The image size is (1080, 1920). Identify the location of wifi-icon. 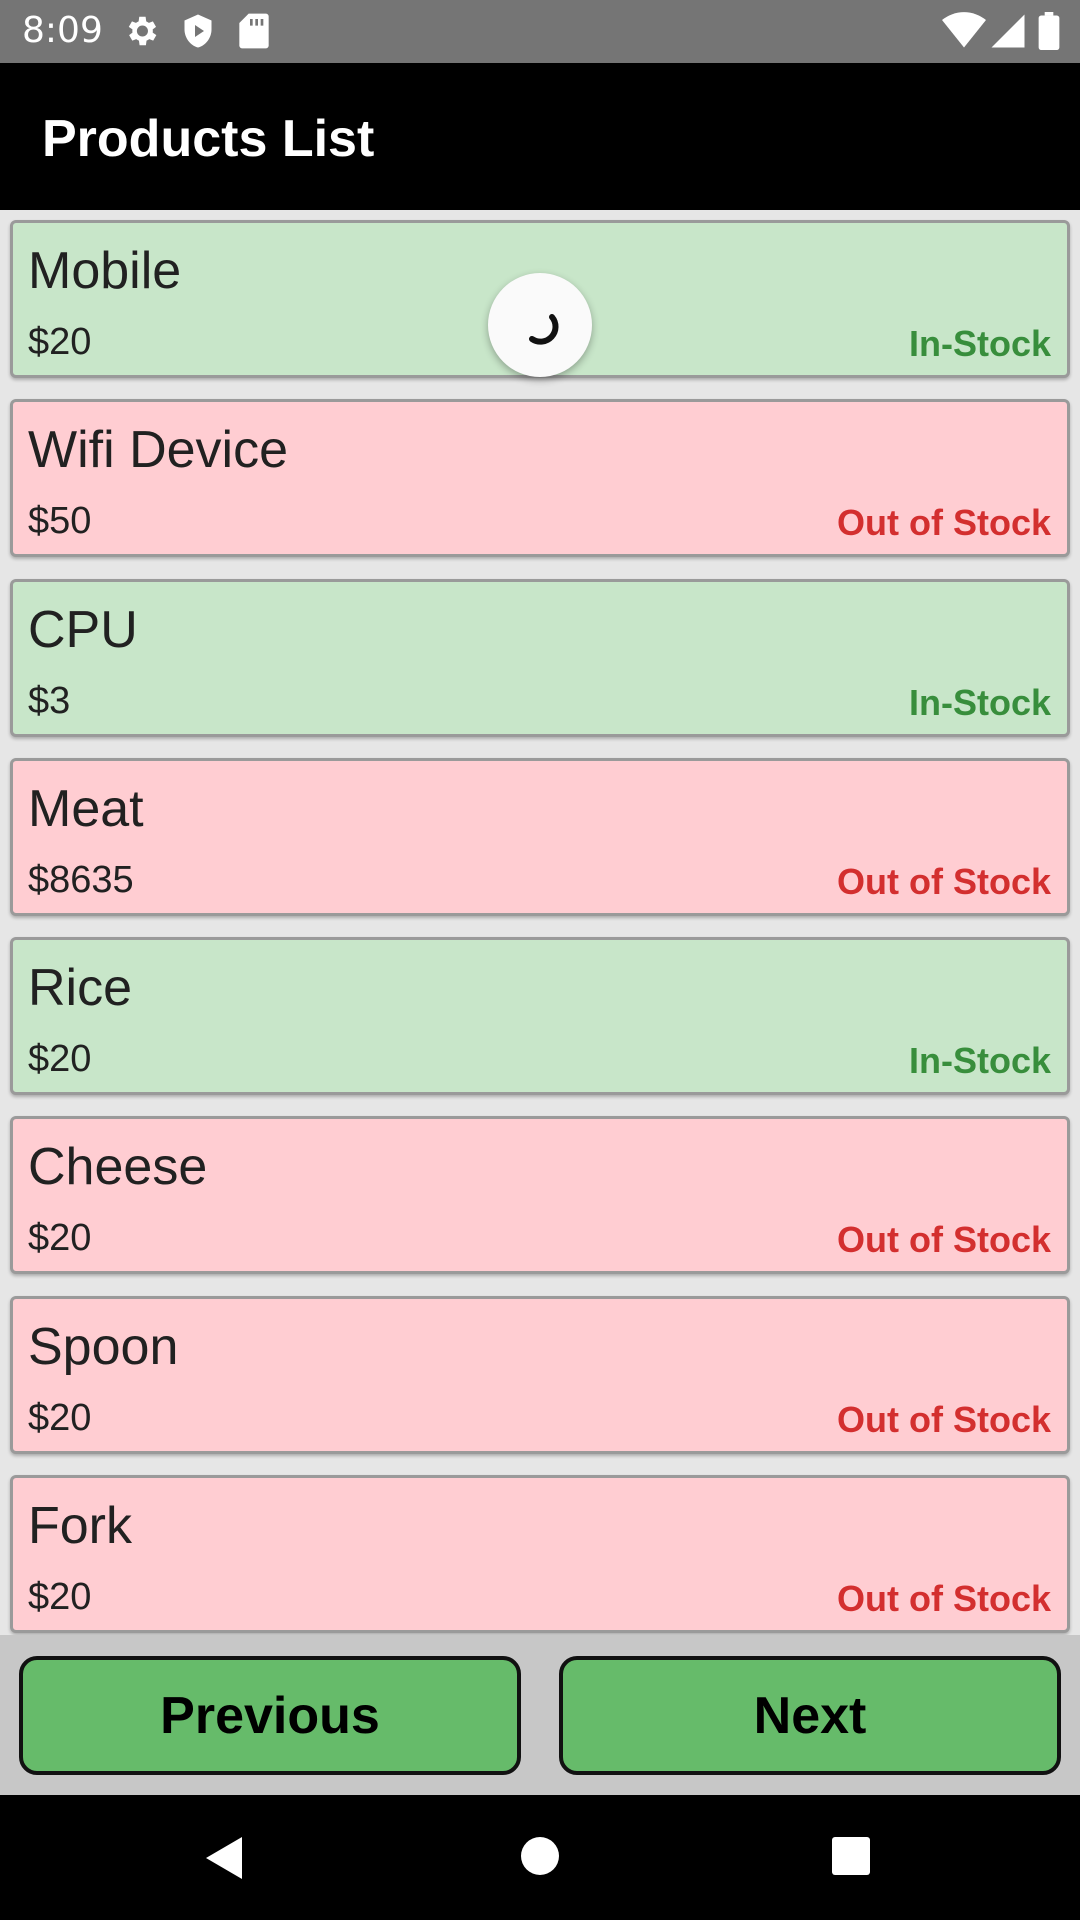
(964, 33).